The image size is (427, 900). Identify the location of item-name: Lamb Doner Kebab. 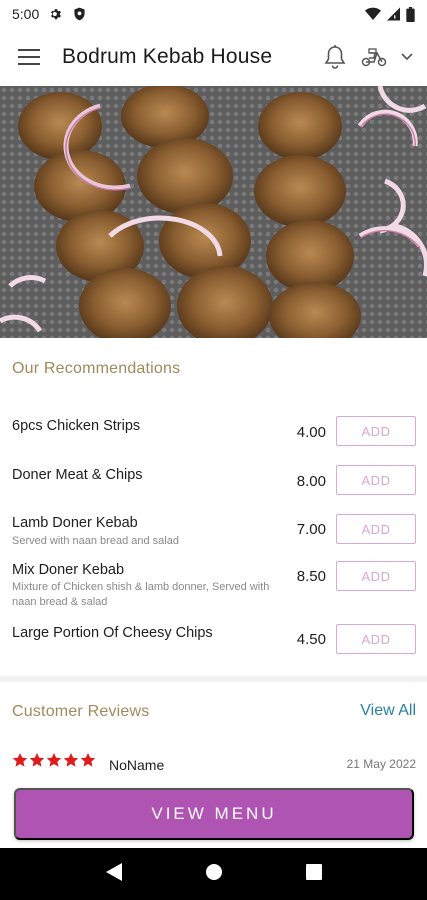
(75, 523).